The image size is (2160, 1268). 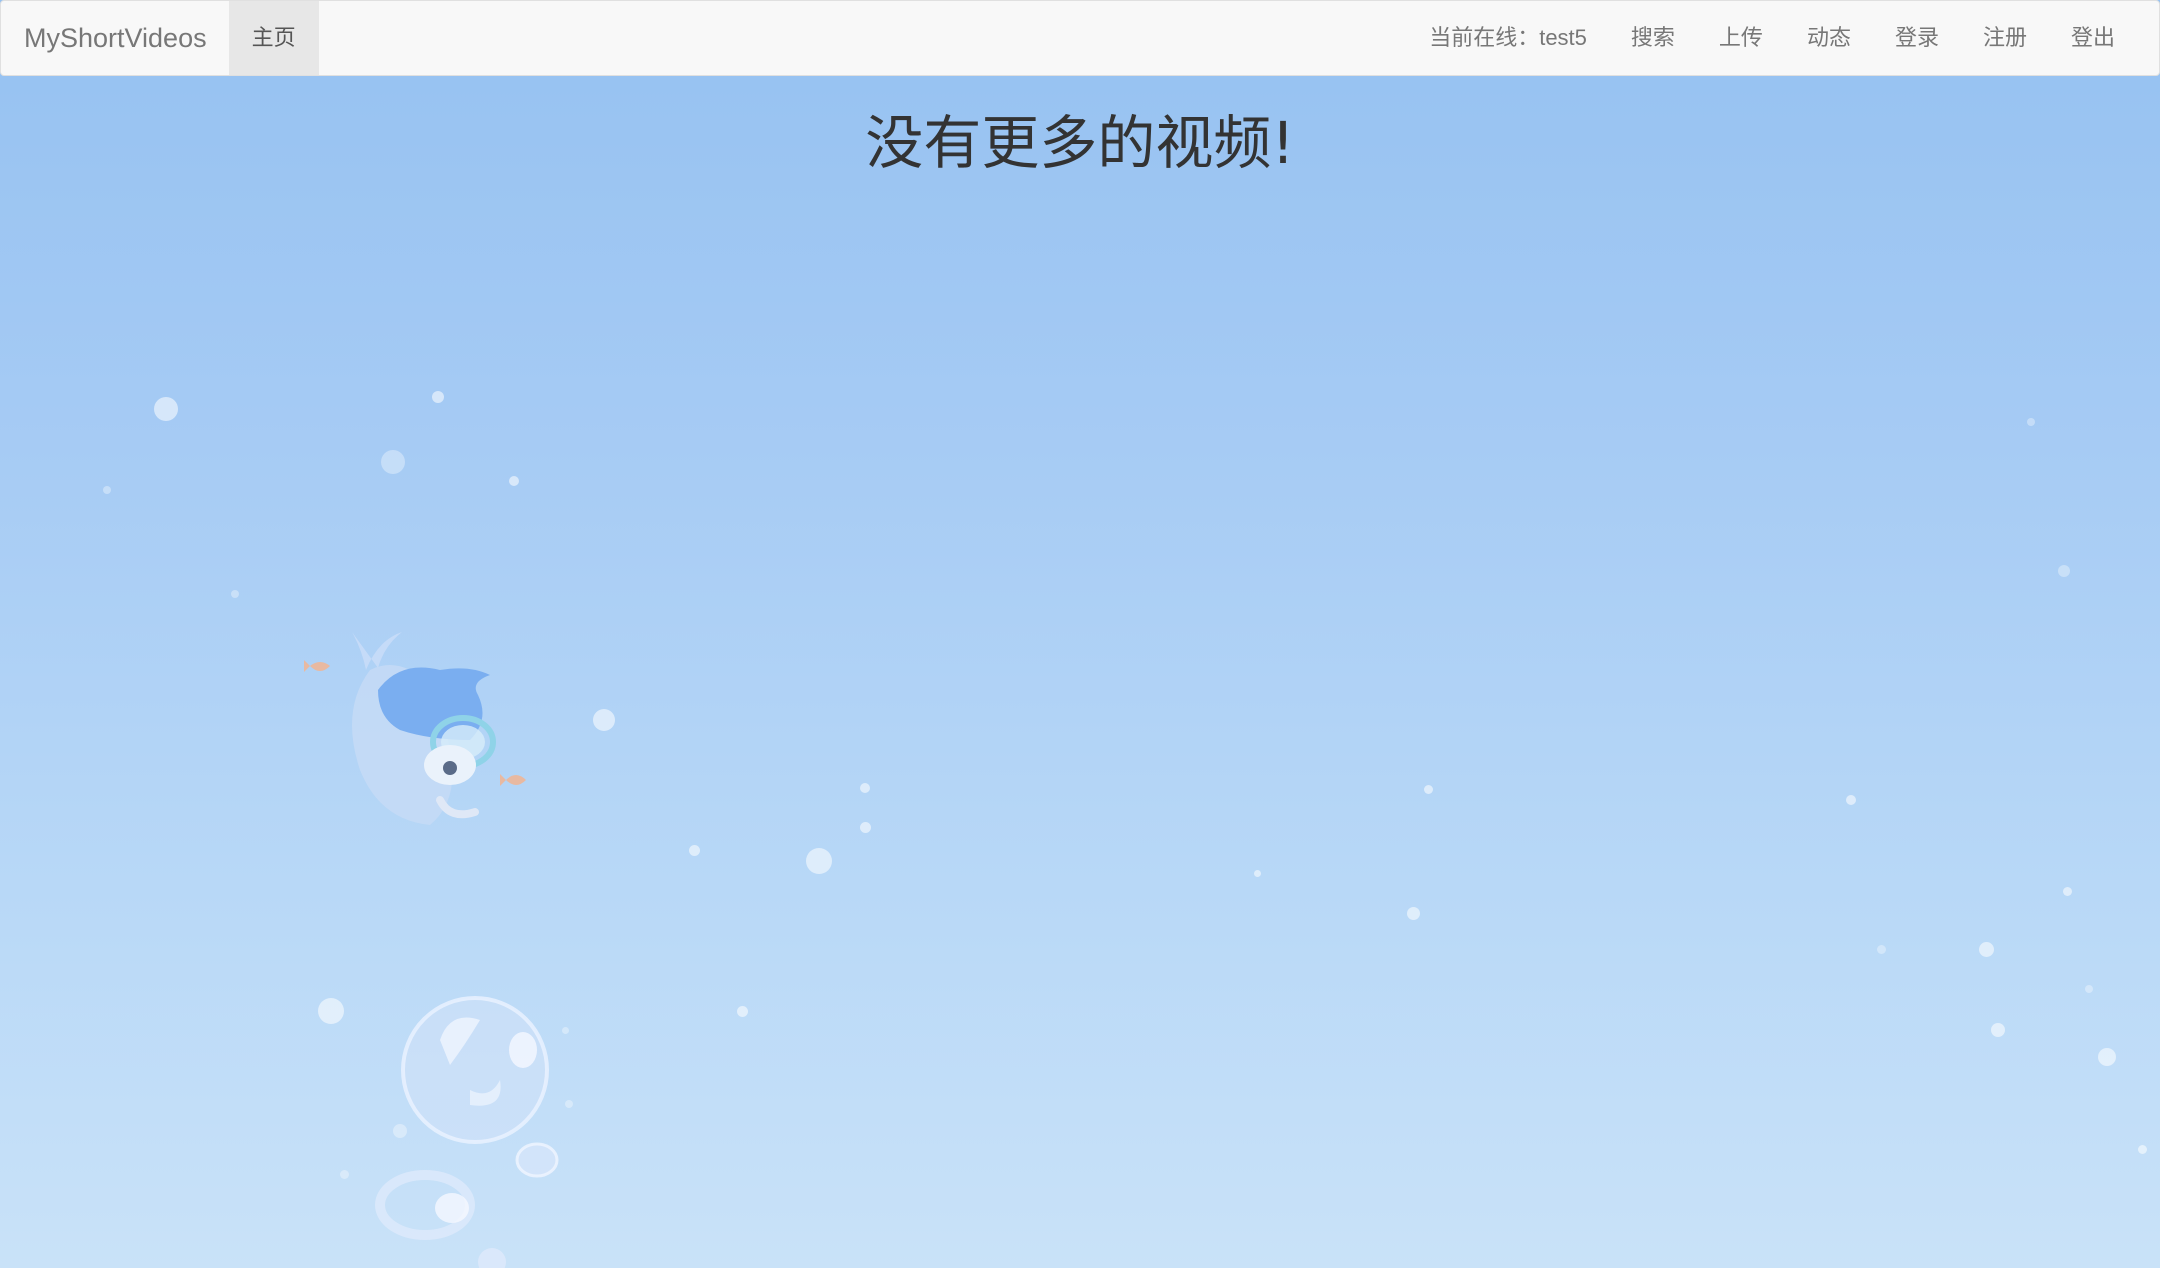 What do you see at coordinates (1829, 38) in the screenshot?
I see `nav-feed-link: 动态` at bounding box center [1829, 38].